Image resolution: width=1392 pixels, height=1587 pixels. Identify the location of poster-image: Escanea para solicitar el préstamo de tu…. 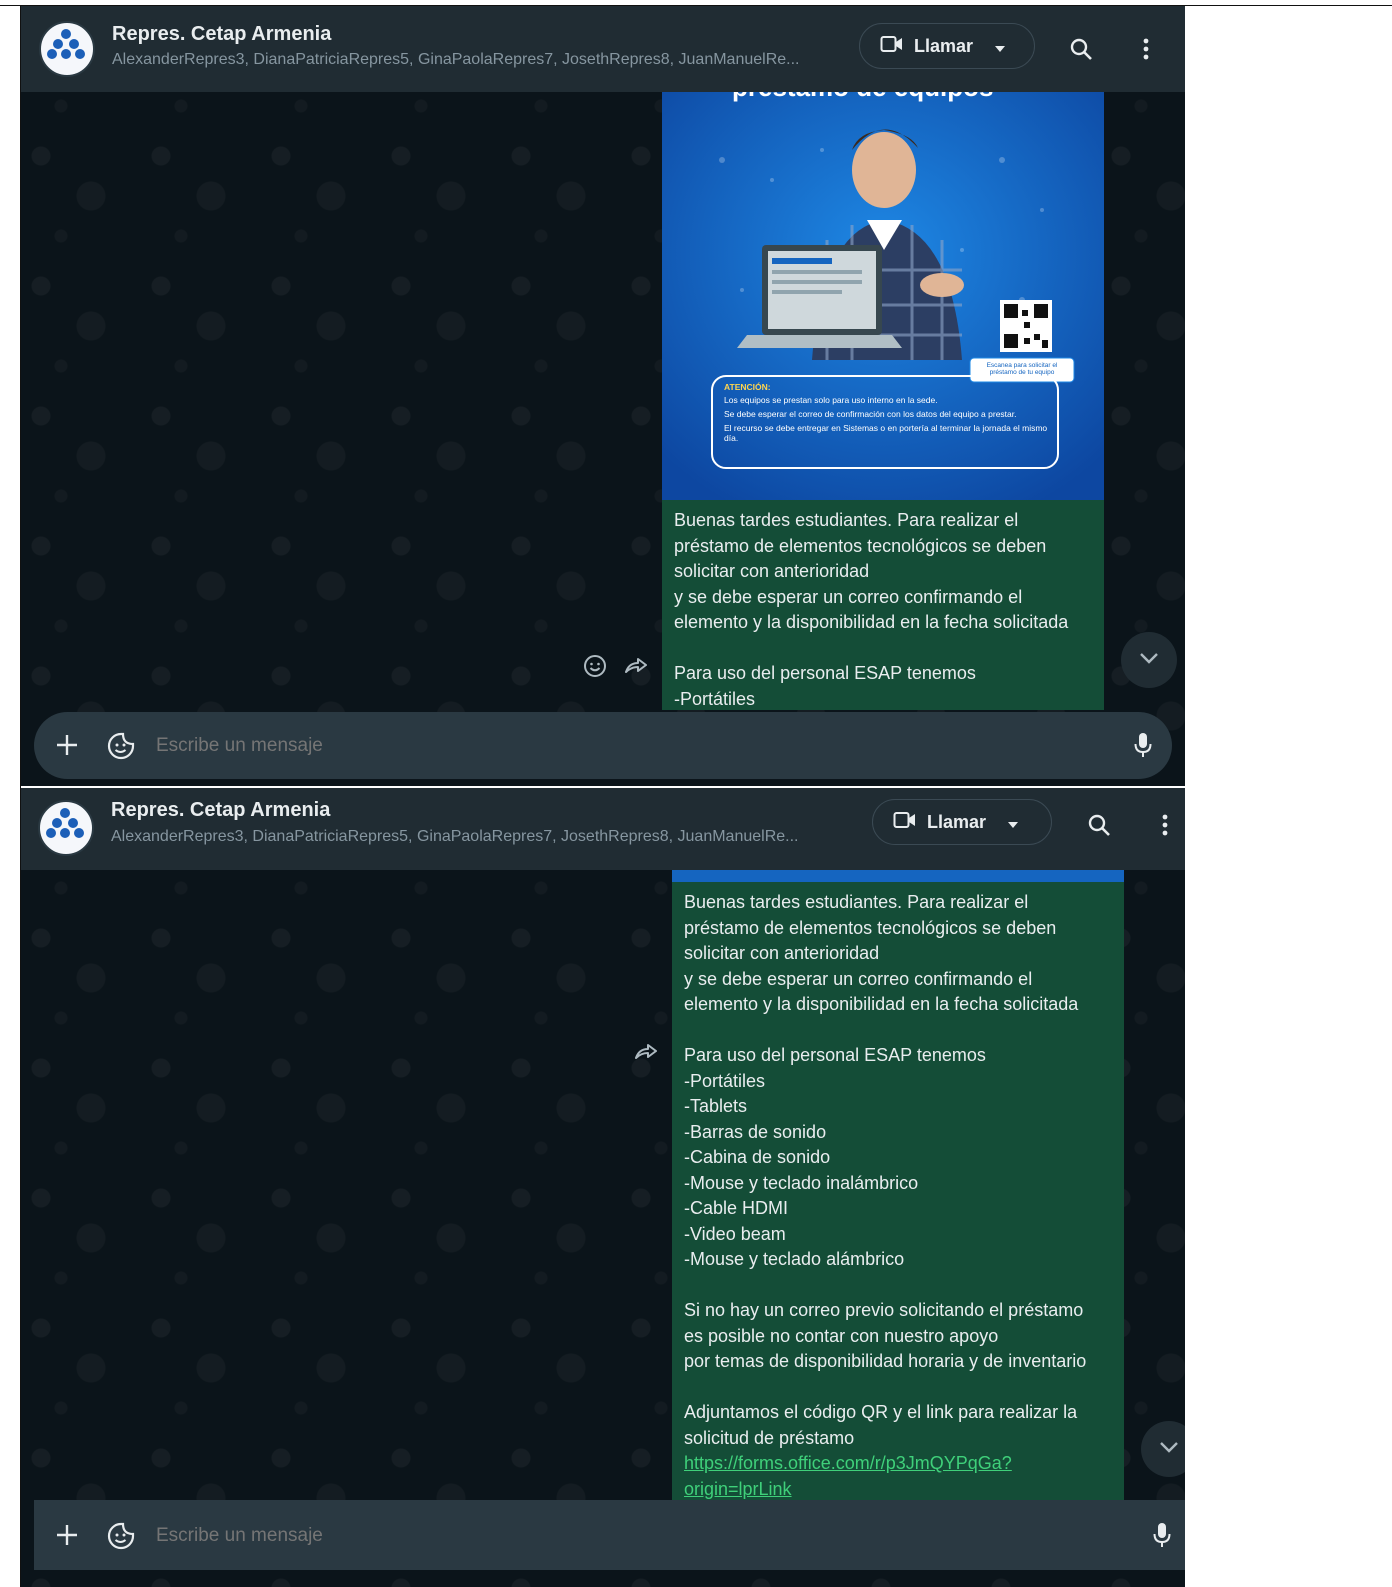
(883, 295).